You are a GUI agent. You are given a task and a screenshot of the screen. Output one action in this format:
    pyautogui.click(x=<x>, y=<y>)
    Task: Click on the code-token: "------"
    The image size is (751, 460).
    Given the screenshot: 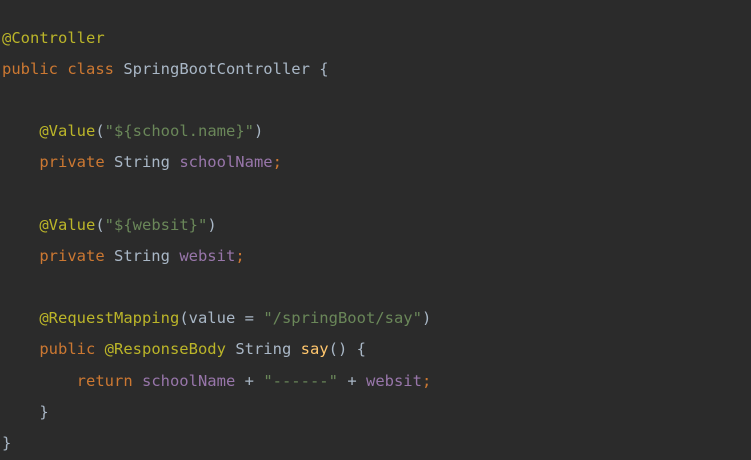 What is the action you would take?
    pyautogui.click(x=305, y=381)
    